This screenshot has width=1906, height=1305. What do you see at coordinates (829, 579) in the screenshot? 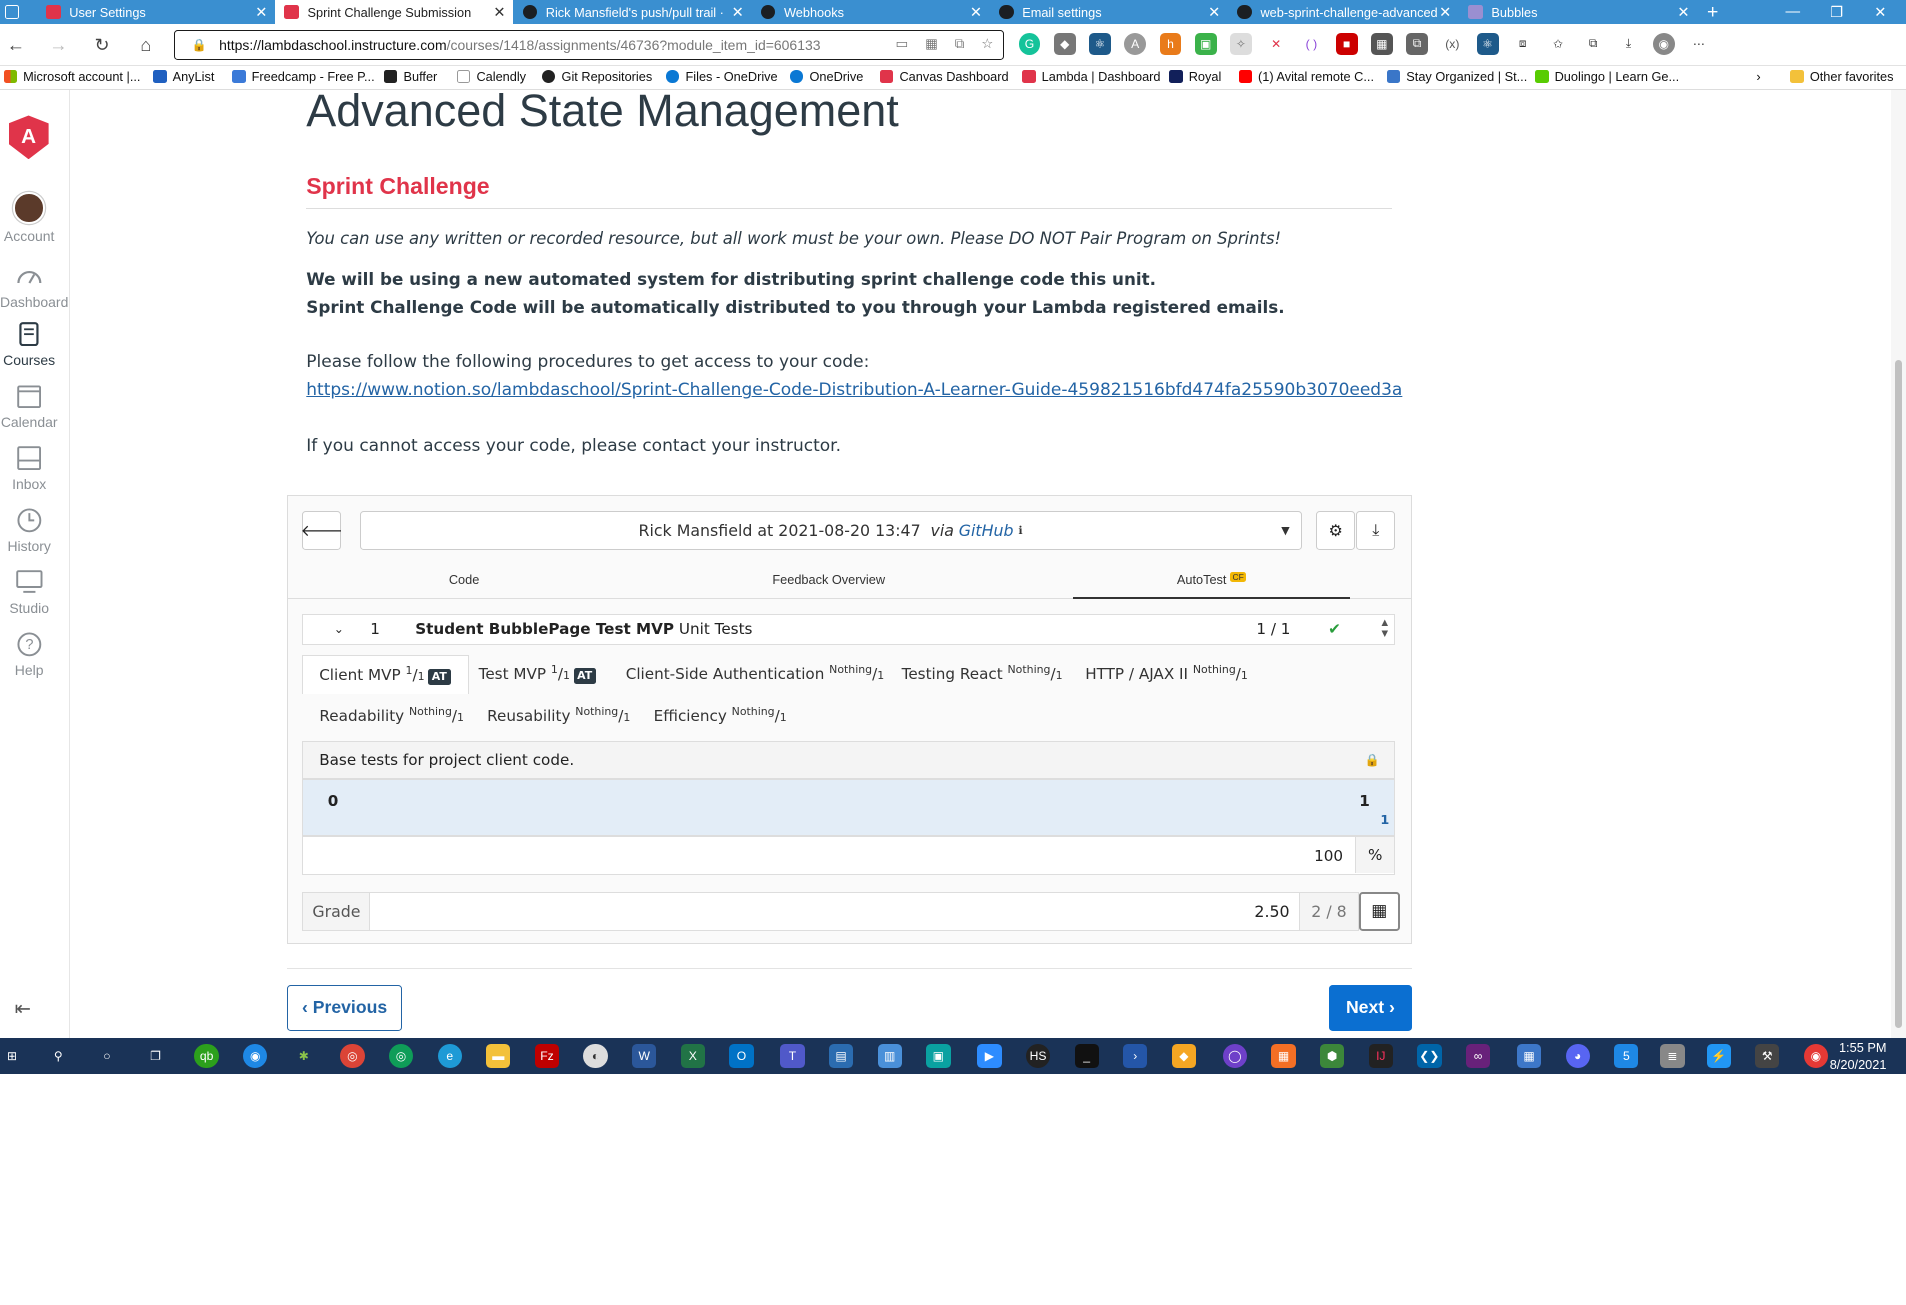
I see `tab-feedback-overview: Feedback Overview` at bounding box center [829, 579].